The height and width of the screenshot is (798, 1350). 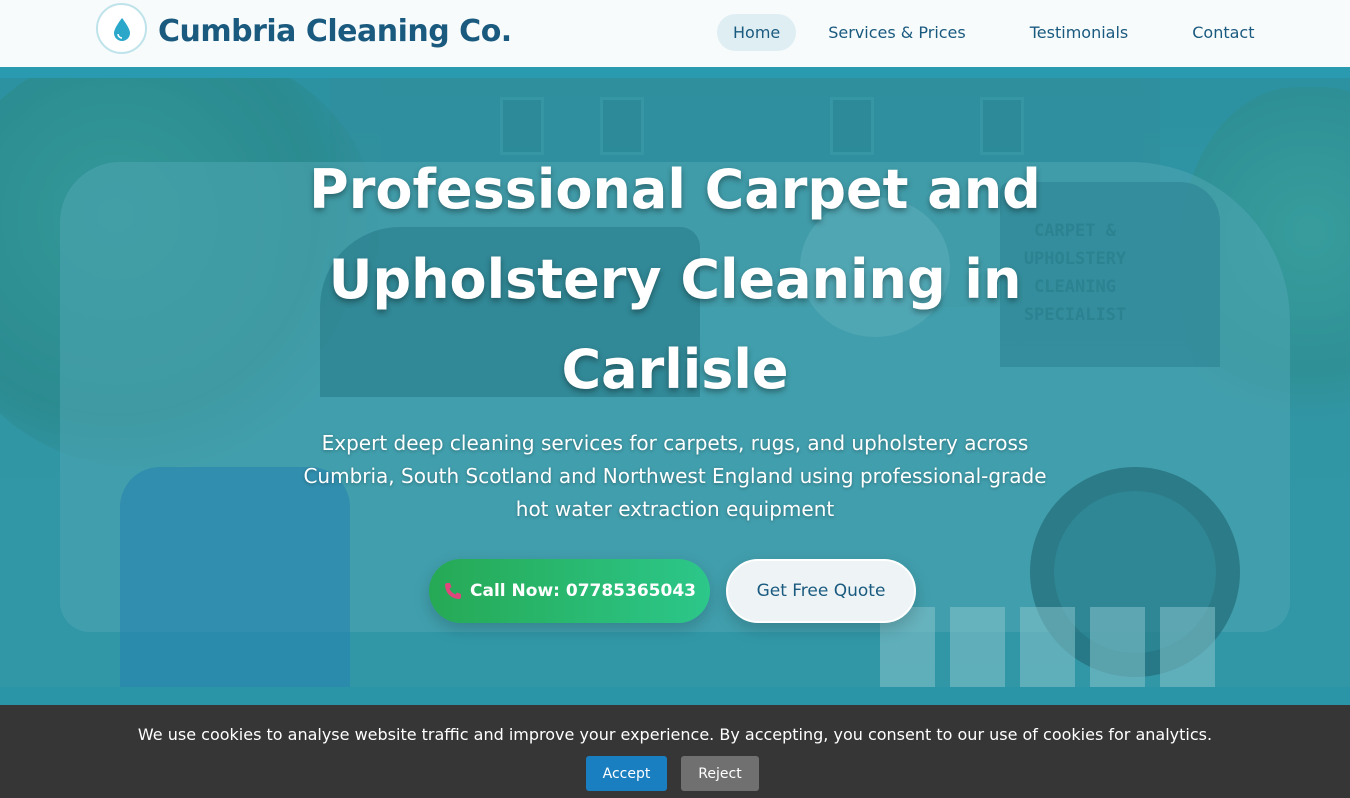 I want to click on brand-logo, so click(x=121, y=28).